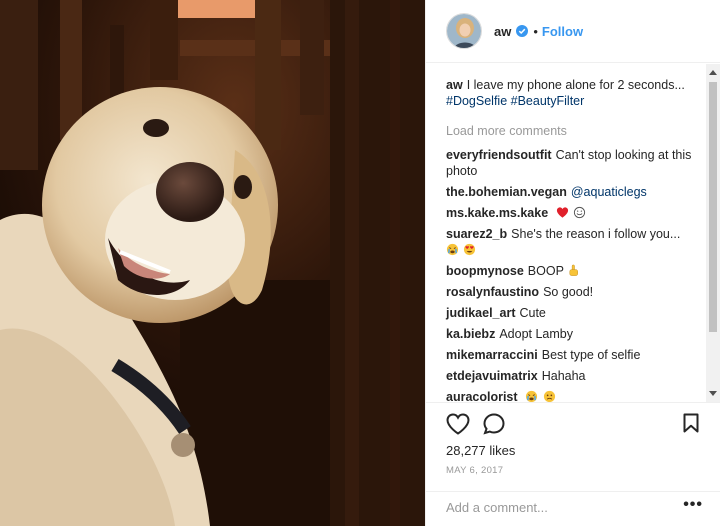 This screenshot has height=526, width=720. Describe the element at coordinates (476, 101) in the screenshot. I see `hashtag-dogselfie: #DogSelfie` at that location.